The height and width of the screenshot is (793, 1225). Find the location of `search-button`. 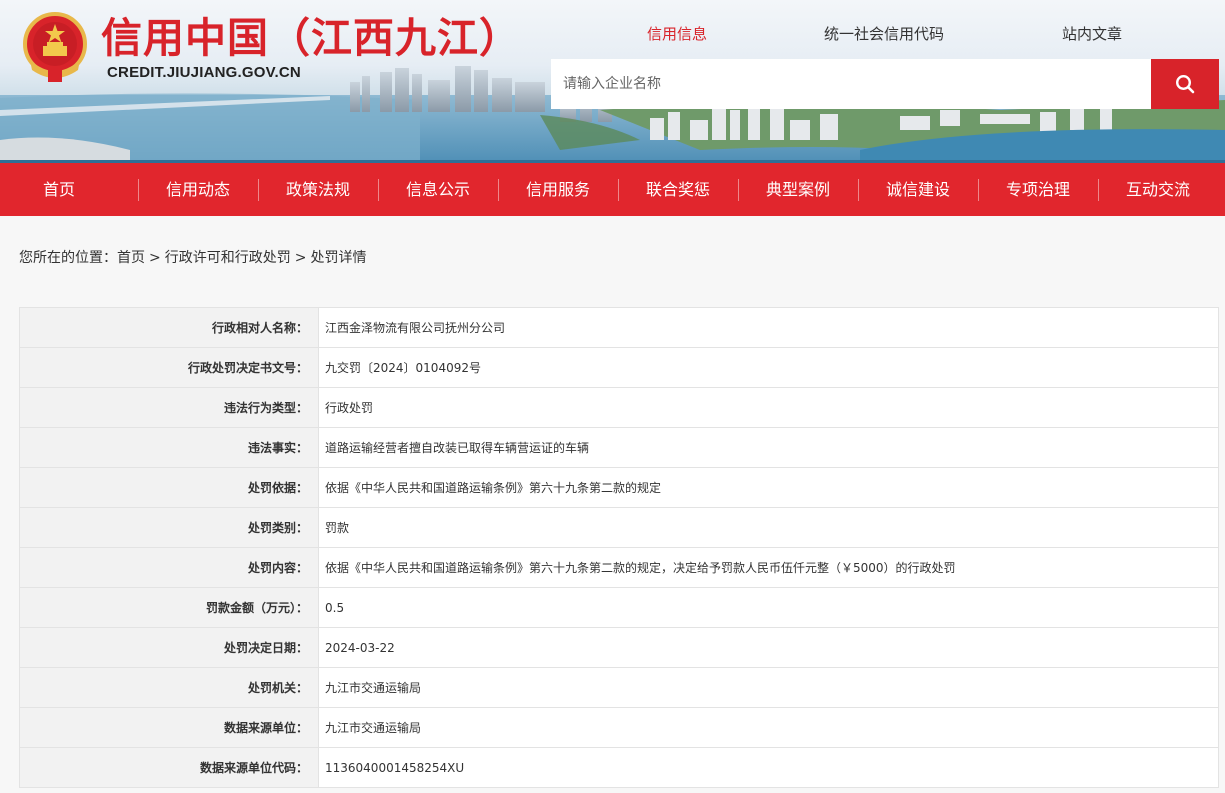

search-button is located at coordinates (1185, 84).